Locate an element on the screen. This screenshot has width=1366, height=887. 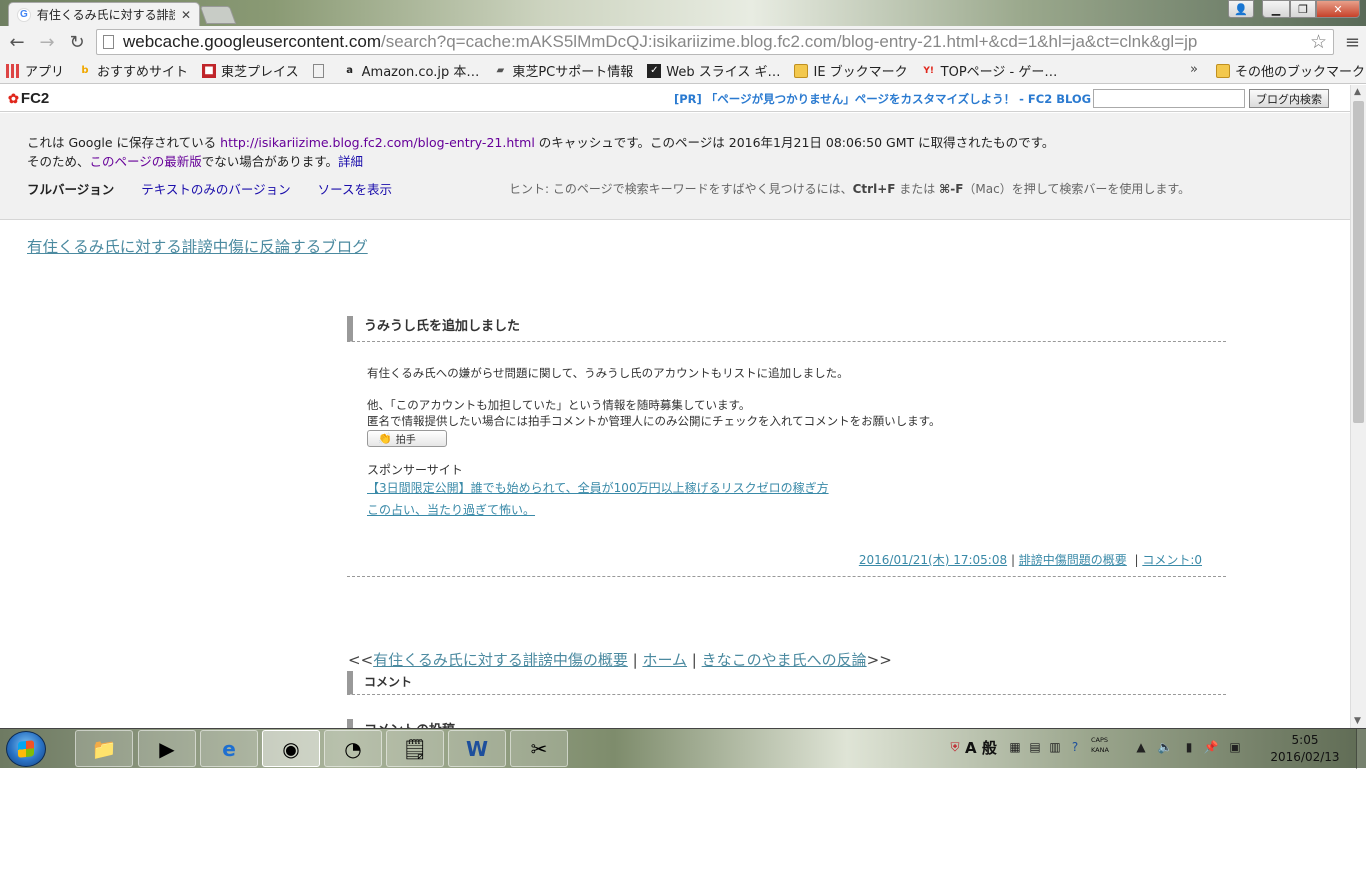
folder-icon is located at coordinates (801, 70).